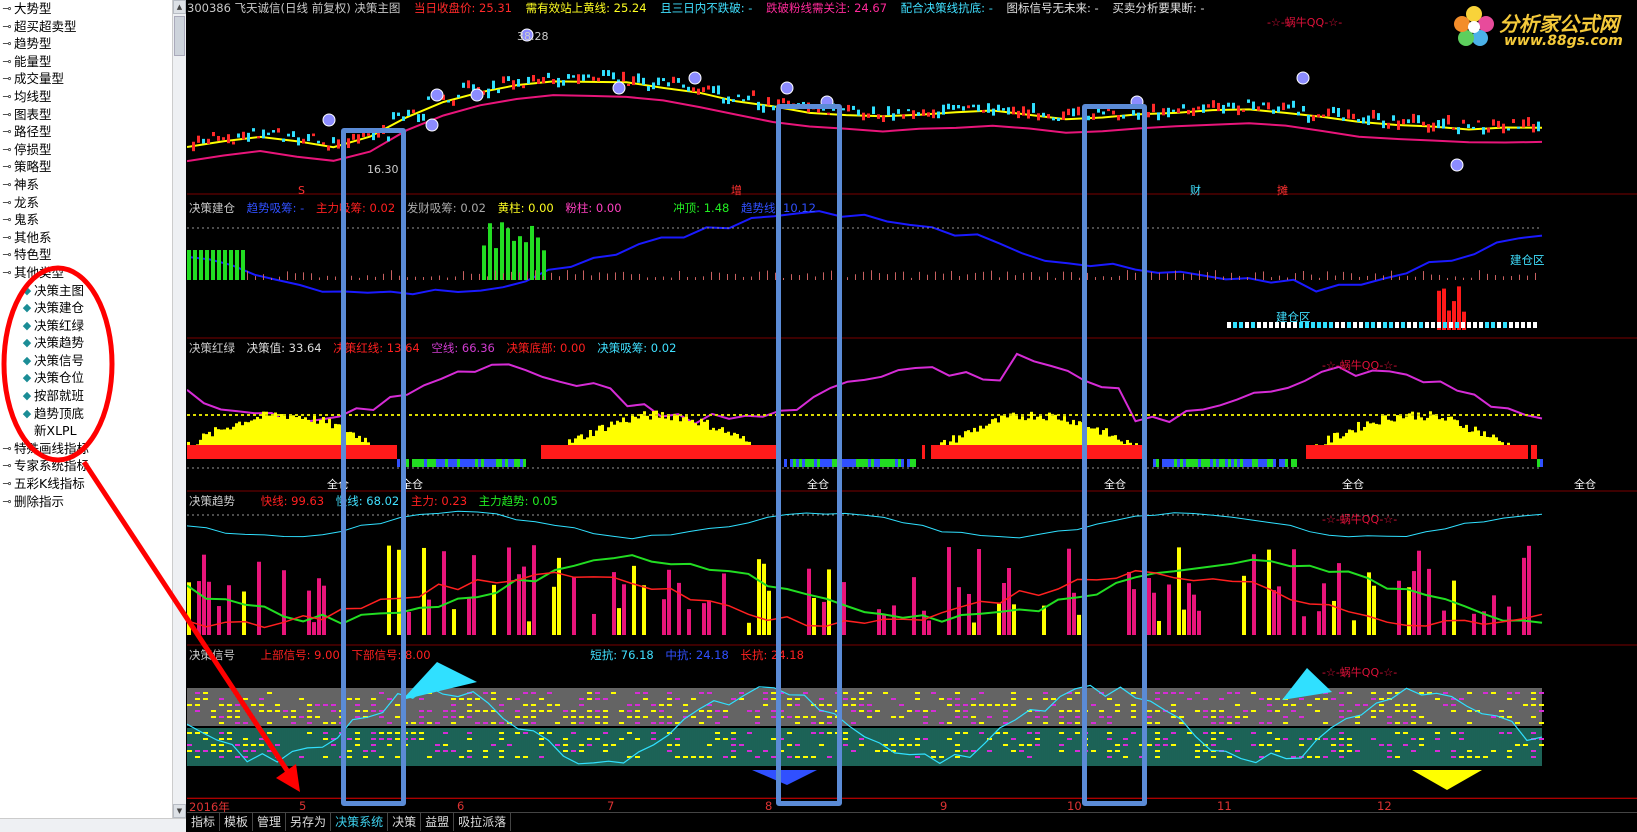 The width and height of the screenshot is (1637, 832). What do you see at coordinates (86, 431) in the screenshot?
I see `tree-item: 新XLPL` at bounding box center [86, 431].